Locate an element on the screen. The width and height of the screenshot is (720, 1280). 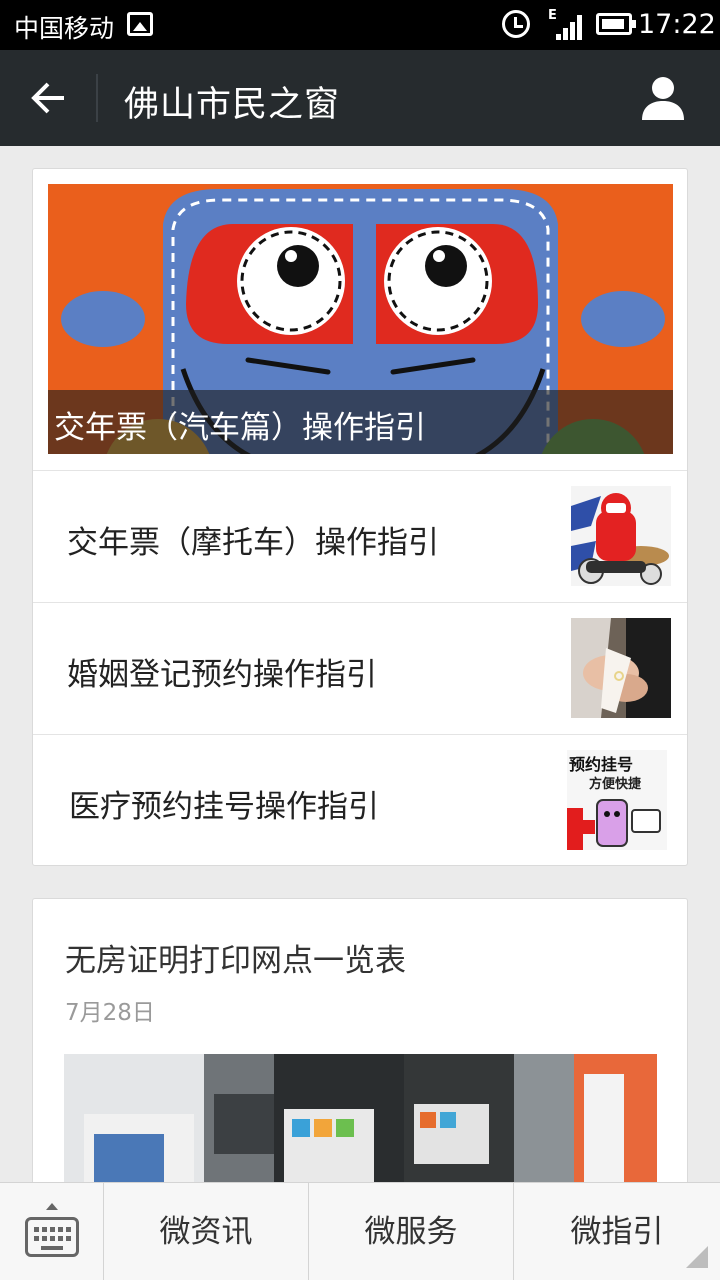
article-title: 无房证明打印网点一览表 is located at coordinates (235, 961).